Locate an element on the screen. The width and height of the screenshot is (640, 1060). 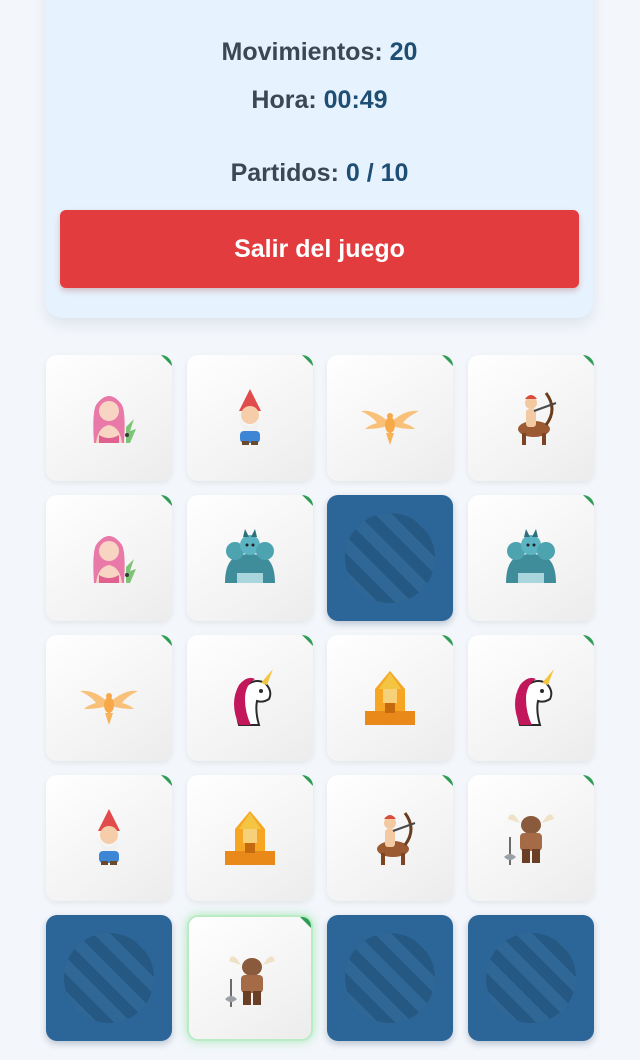
exit-game-button: Salir del juego is located at coordinates (319, 249).